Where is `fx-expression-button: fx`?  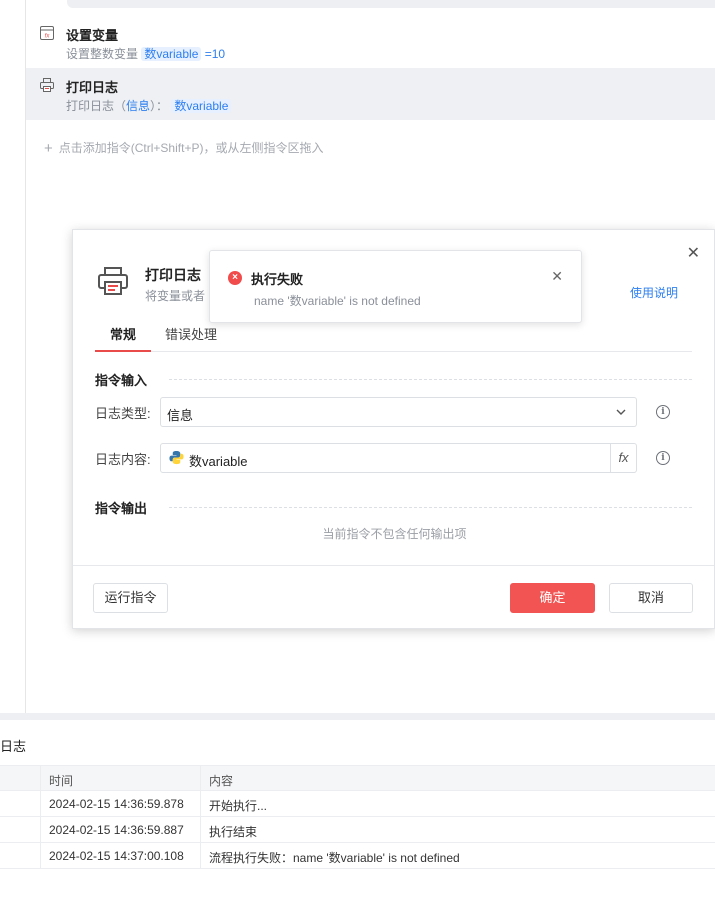 fx-expression-button: fx is located at coordinates (623, 458).